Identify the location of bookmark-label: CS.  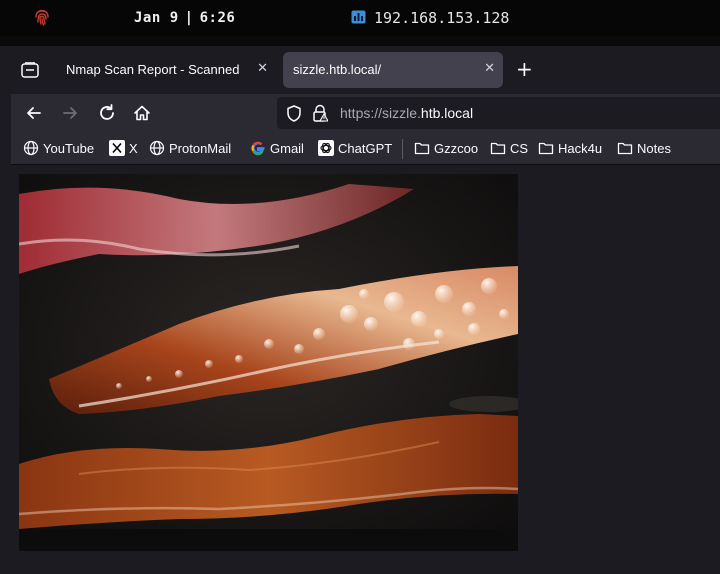
(519, 148).